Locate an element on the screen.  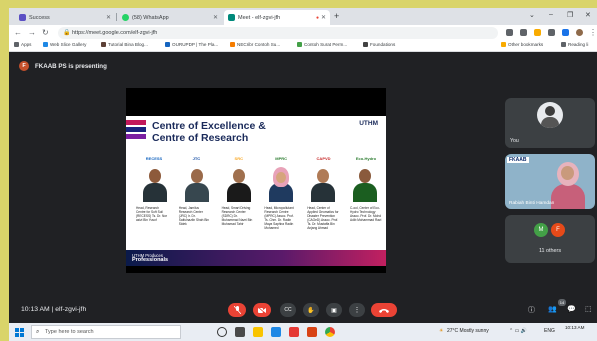
slide-footer: UTHM Produces Professionals is located at coordinates (256, 258).